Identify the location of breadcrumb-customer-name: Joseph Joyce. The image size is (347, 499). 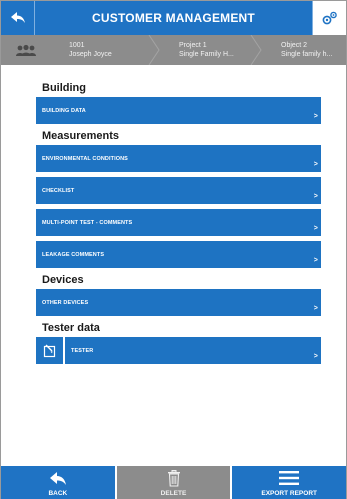
(90, 54).